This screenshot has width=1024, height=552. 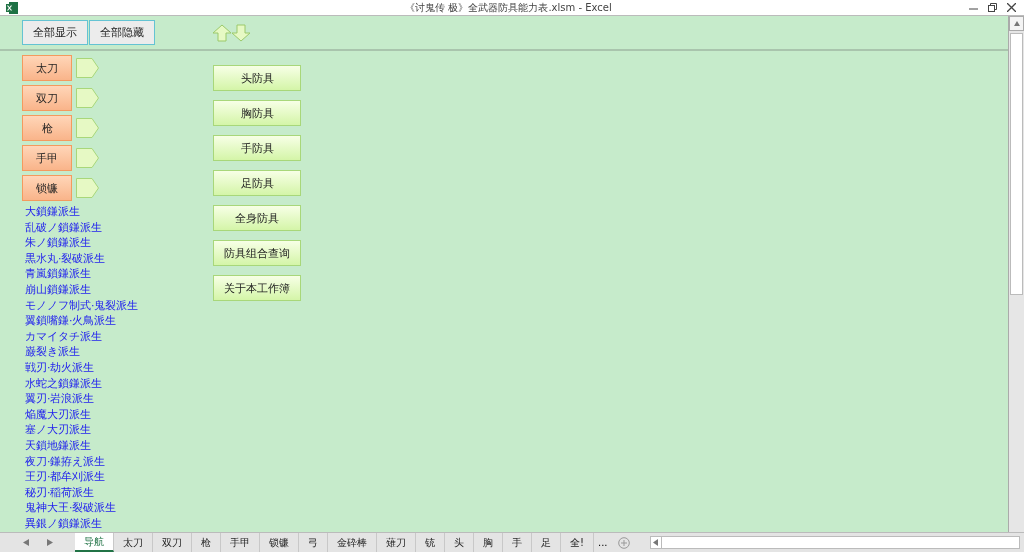 What do you see at coordinates (119, 492) in the screenshot?
I see `derivation-link: 秘刃·稲荷派生` at bounding box center [119, 492].